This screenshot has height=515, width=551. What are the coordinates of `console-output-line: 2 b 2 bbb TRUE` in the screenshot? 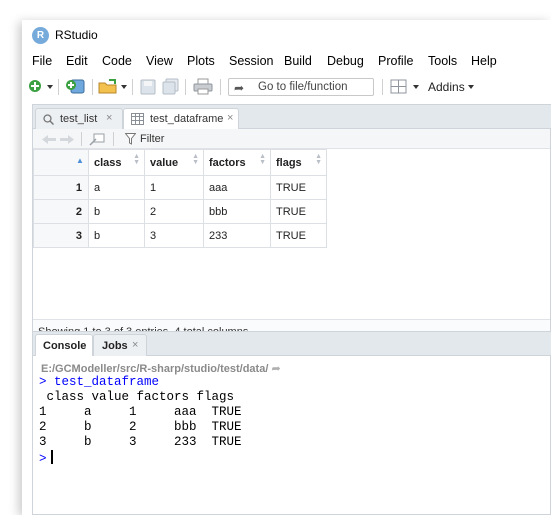 It's located at (140, 427).